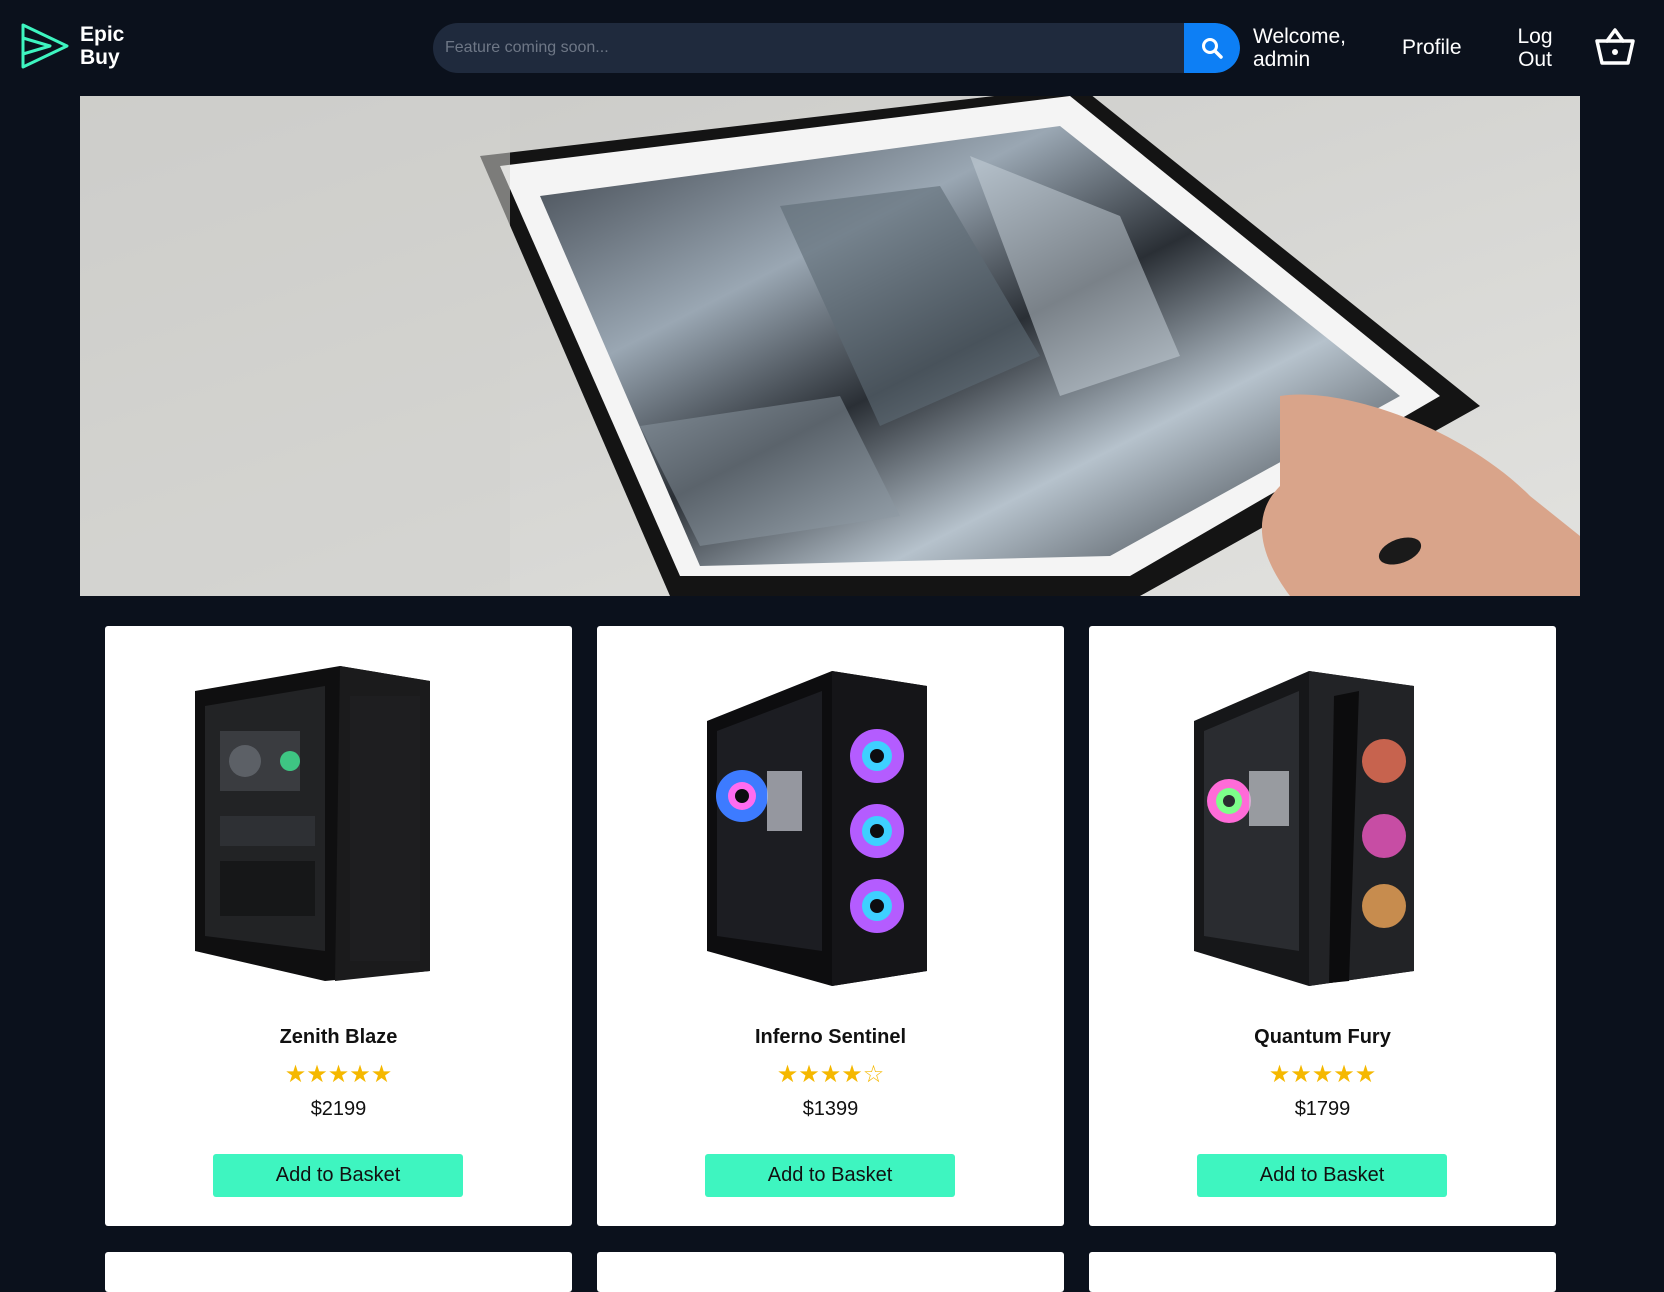 Image resolution: width=1664 pixels, height=1292 pixels. What do you see at coordinates (1535, 59) in the screenshot?
I see `logout-line2: Out` at bounding box center [1535, 59].